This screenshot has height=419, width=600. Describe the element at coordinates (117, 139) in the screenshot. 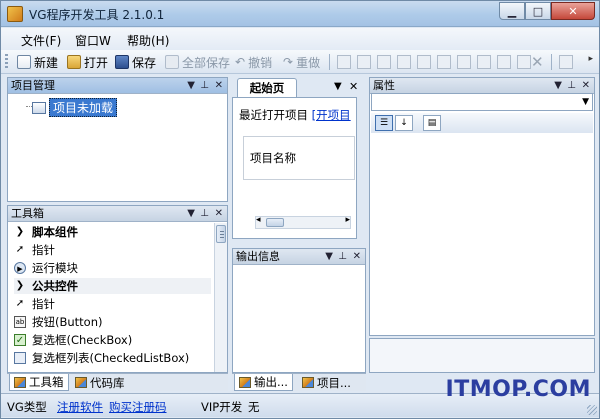

I see `project-panel: 项目管理 ▼ ⊥ ✕ 项目未加载` at that location.